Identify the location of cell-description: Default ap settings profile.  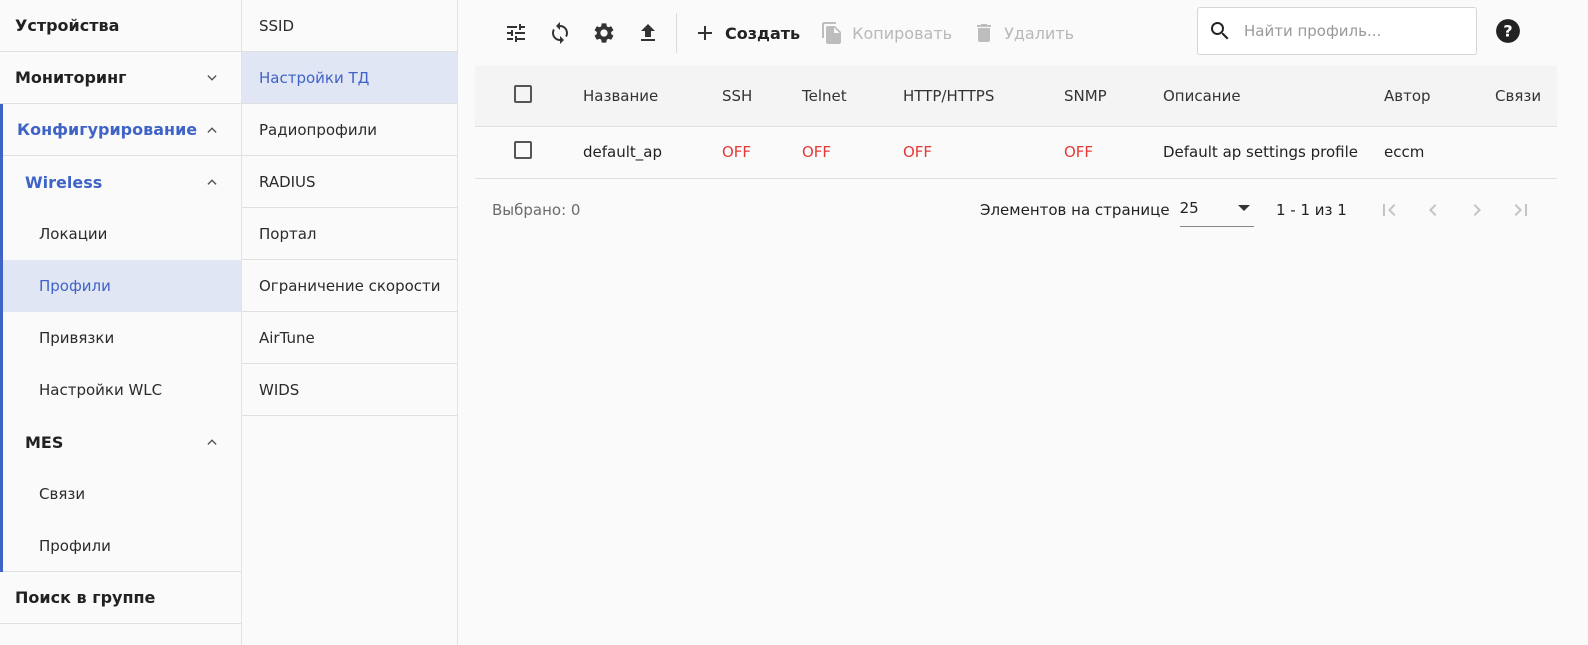
(1261, 152).